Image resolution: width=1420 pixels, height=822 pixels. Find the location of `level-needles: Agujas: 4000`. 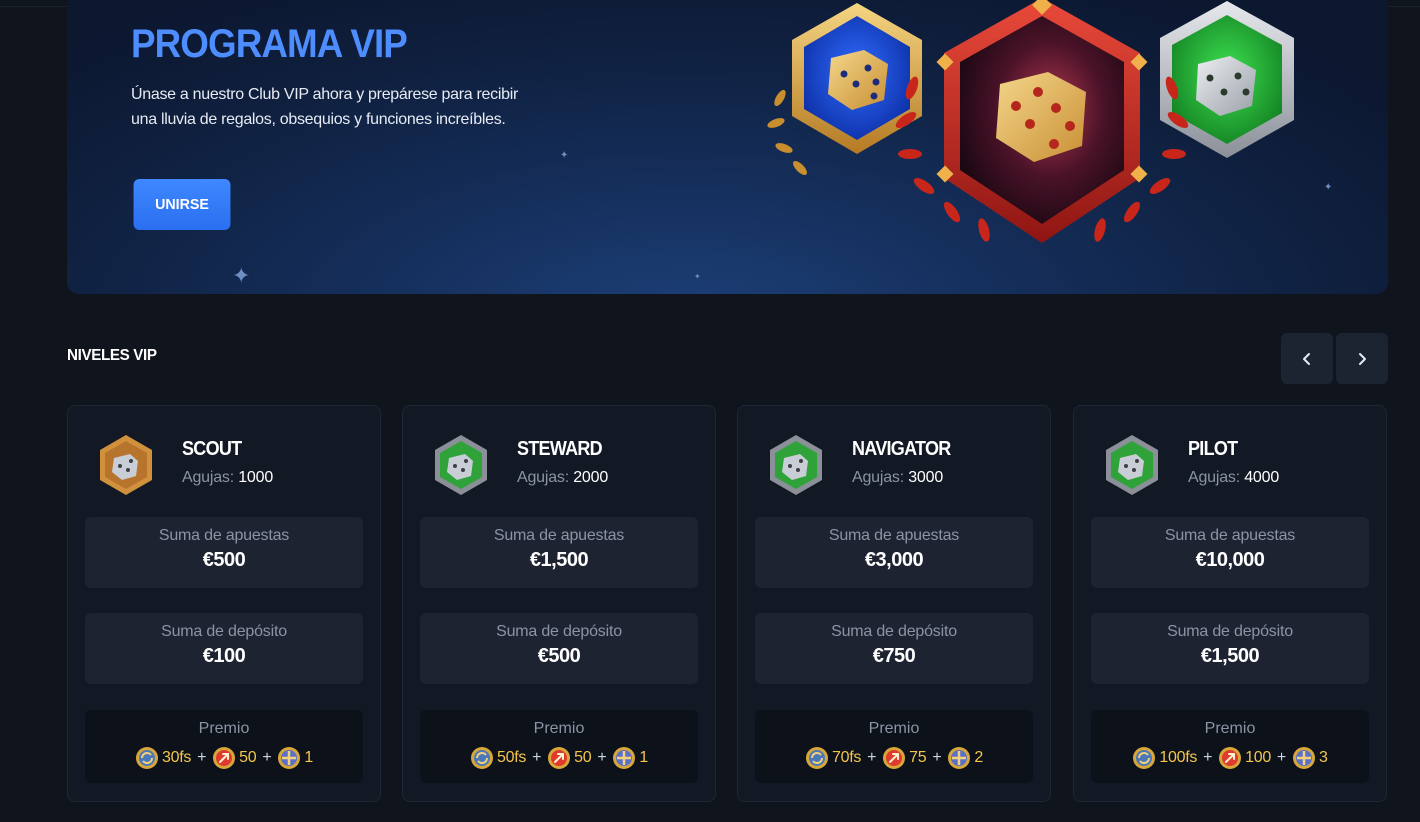

level-needles: Agujas: 4000 is located at coordinates (1233, 478).